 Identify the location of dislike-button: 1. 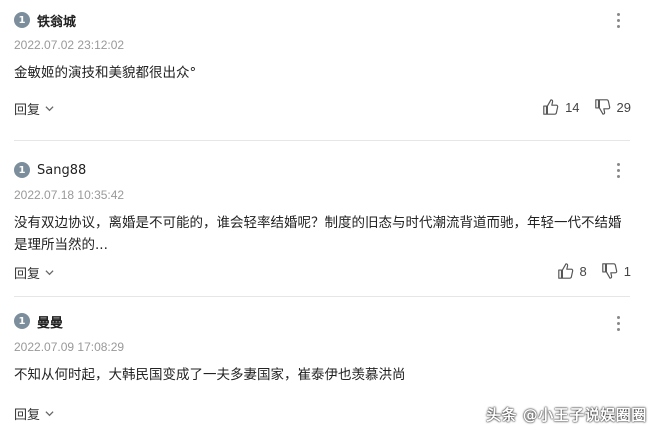
(616, 271).